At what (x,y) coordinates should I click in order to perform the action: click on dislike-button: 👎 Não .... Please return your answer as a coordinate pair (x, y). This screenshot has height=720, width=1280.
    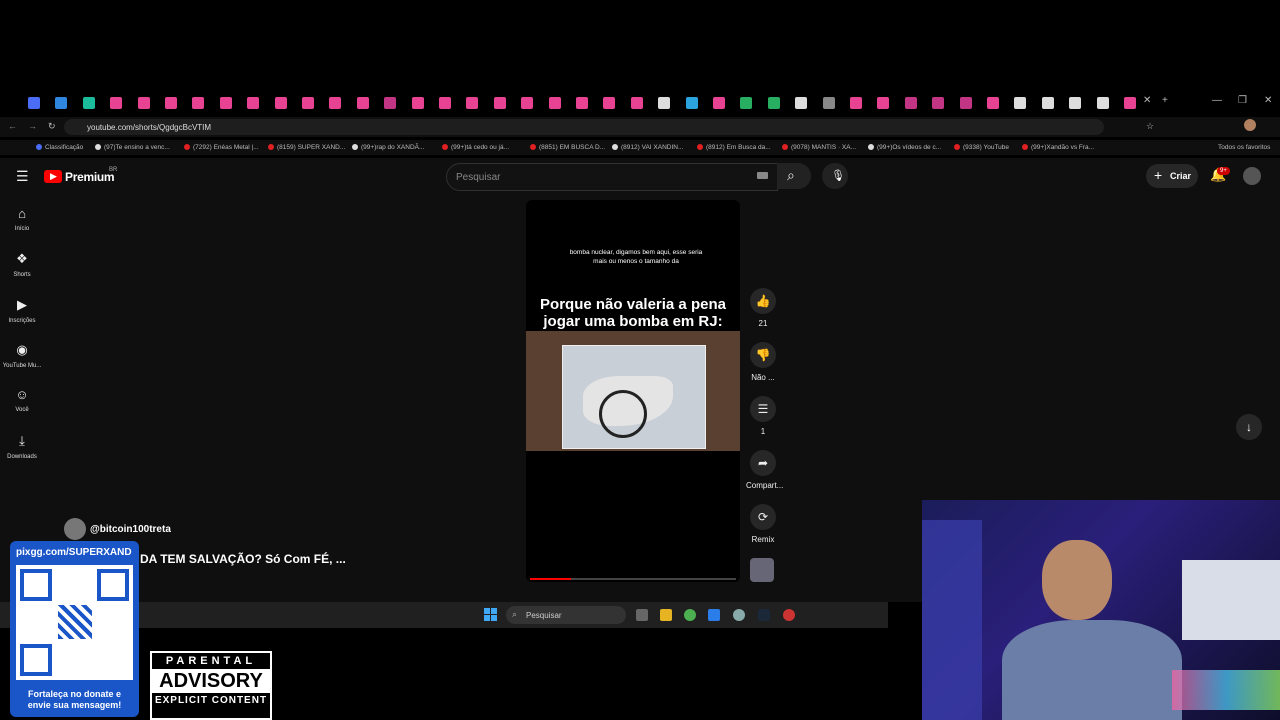
    Looking at the image, I should click on (763, 362).